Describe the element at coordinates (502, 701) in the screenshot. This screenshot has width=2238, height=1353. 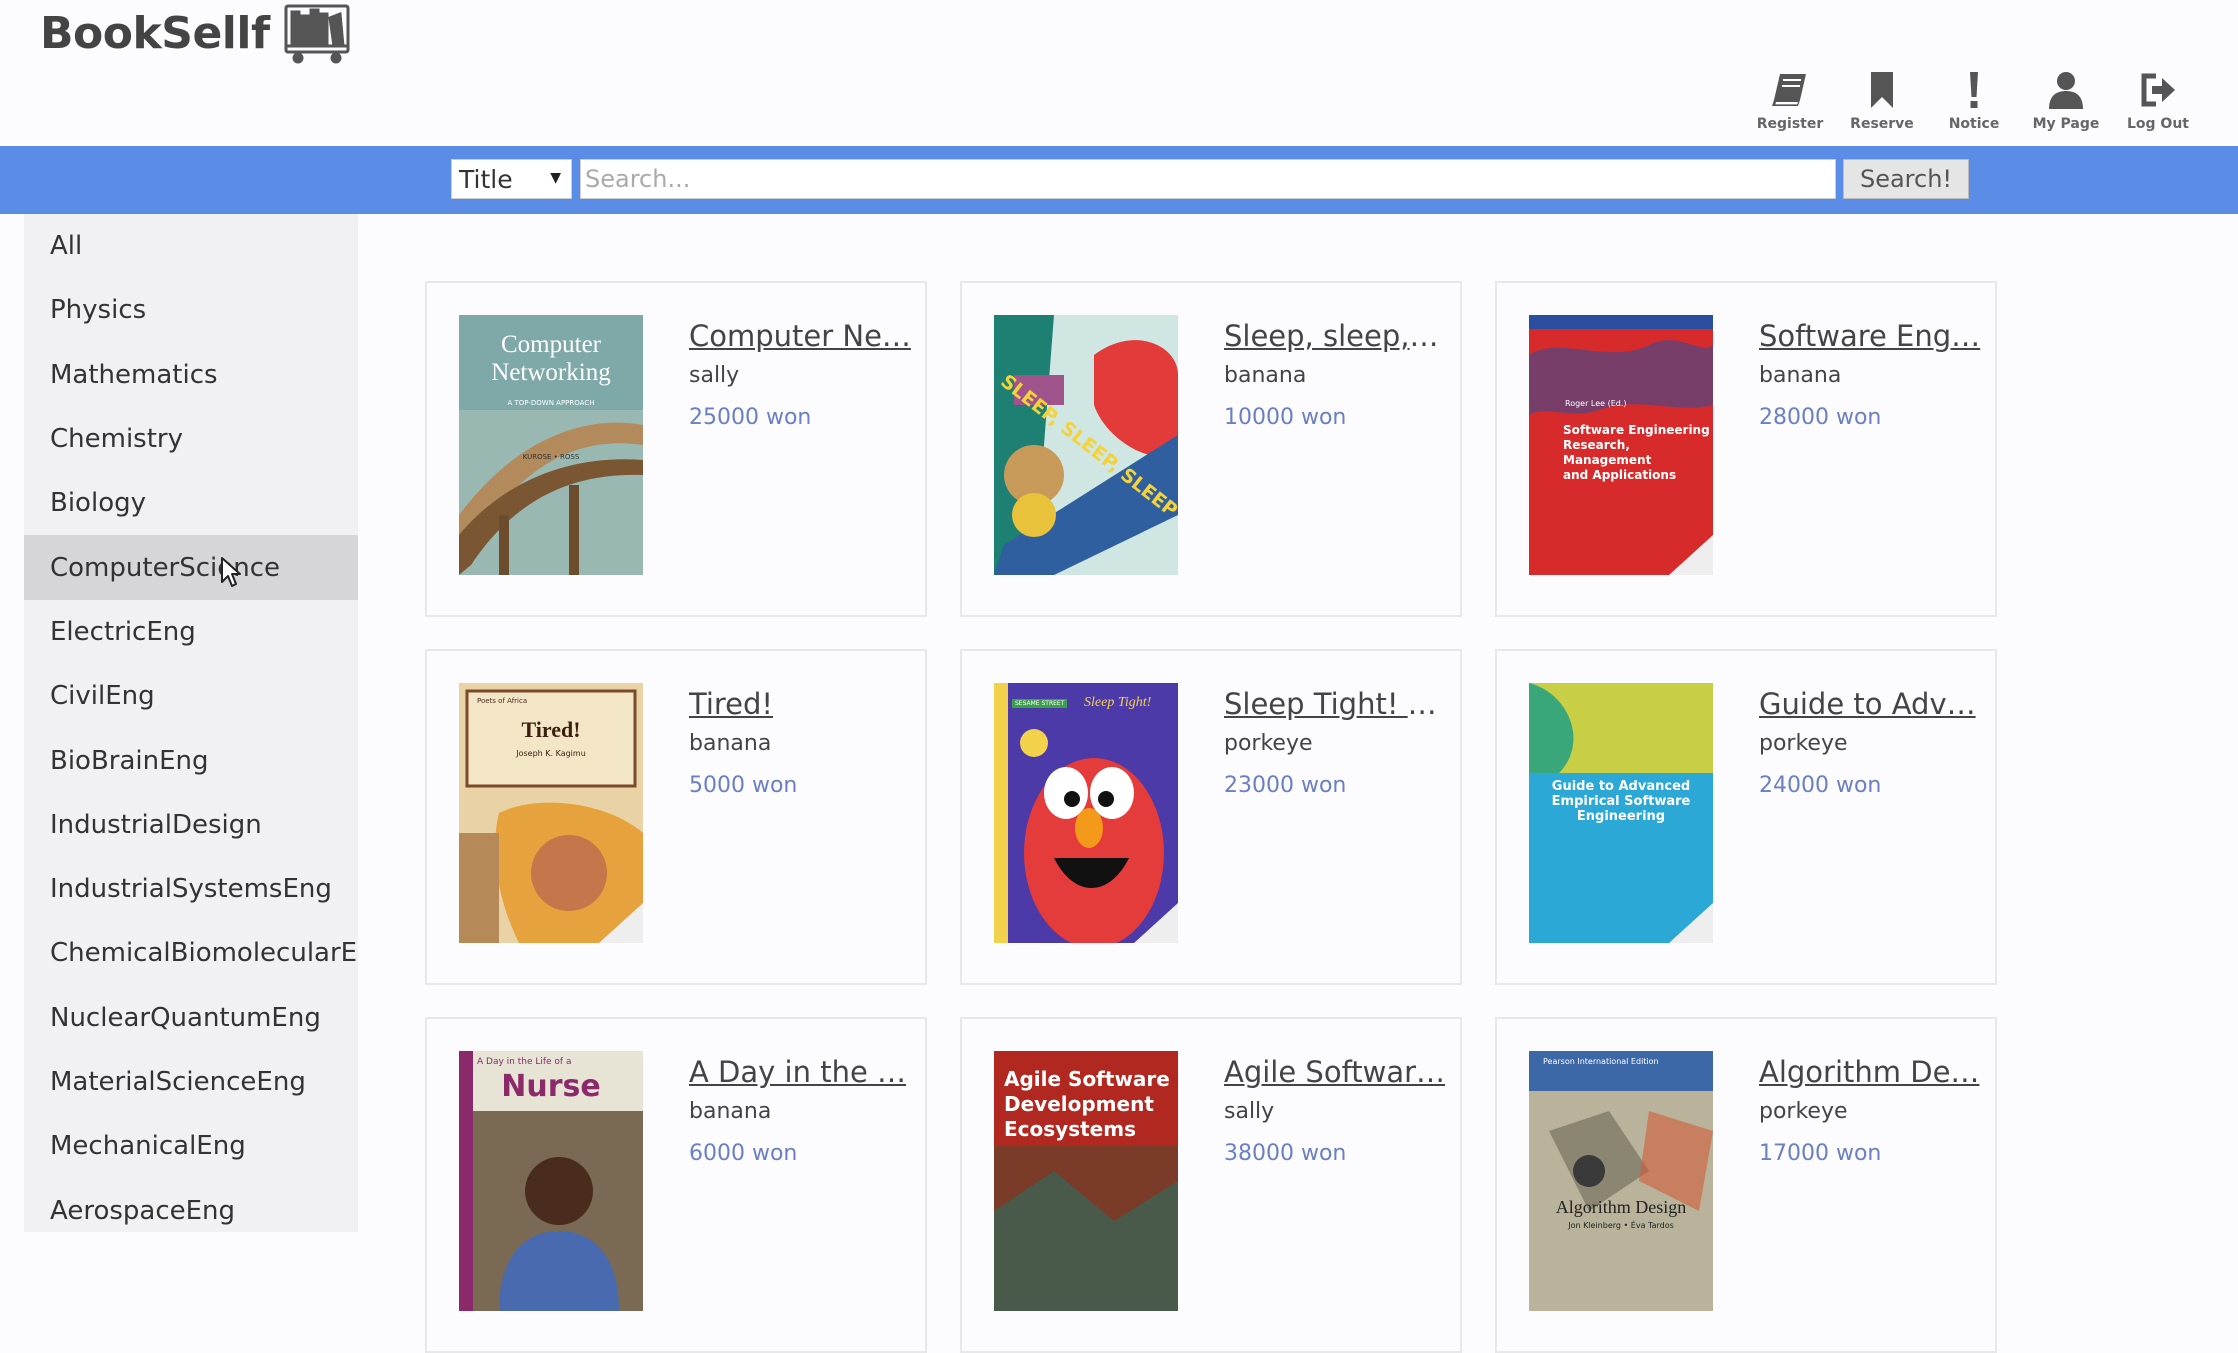
I see `cover-series: Poets of Africa` at that location.